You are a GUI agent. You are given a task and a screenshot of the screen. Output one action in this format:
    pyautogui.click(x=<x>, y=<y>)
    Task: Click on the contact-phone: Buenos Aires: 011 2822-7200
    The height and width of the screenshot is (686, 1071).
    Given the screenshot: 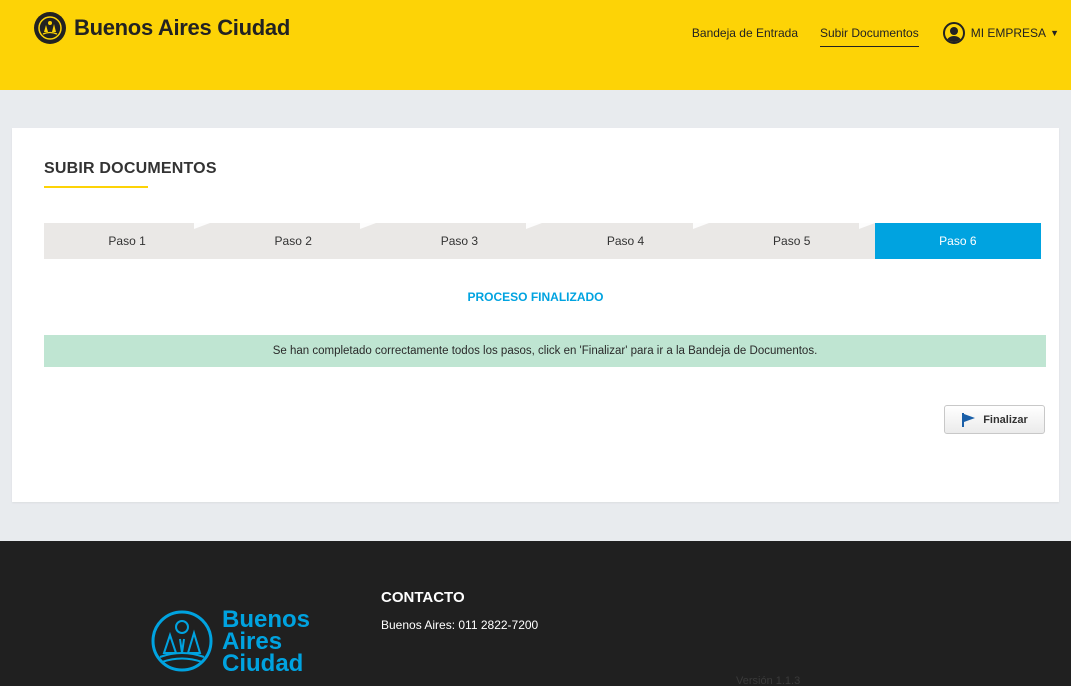 What is the action you would take?
    pyautogui.click(x=460, y=625)
    